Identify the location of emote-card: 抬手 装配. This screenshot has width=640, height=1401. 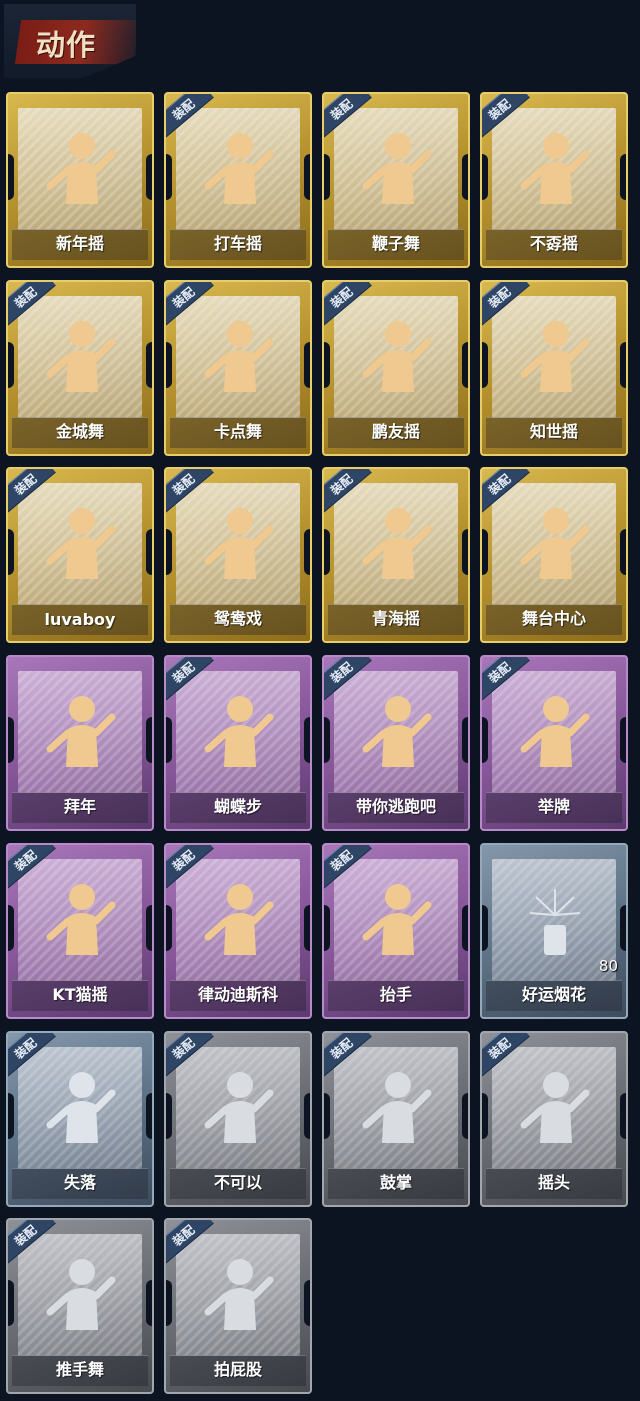
(396, 931).